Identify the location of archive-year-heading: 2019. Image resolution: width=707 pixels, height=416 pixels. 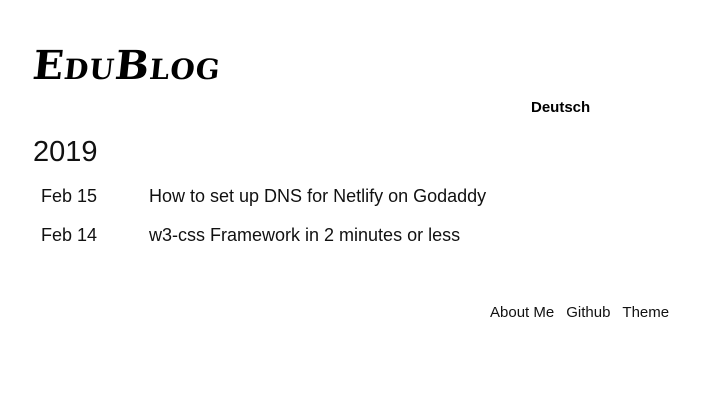
(65, 152).